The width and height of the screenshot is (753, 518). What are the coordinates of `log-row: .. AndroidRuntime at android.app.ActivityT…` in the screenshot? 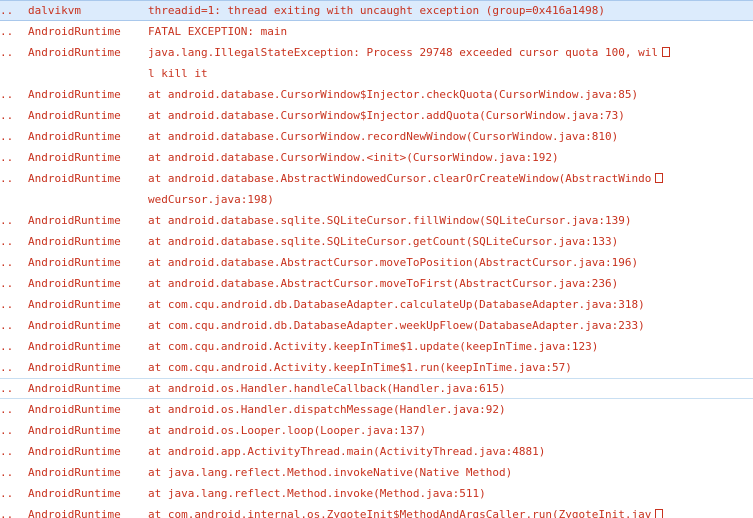 It's located at (376, 451).